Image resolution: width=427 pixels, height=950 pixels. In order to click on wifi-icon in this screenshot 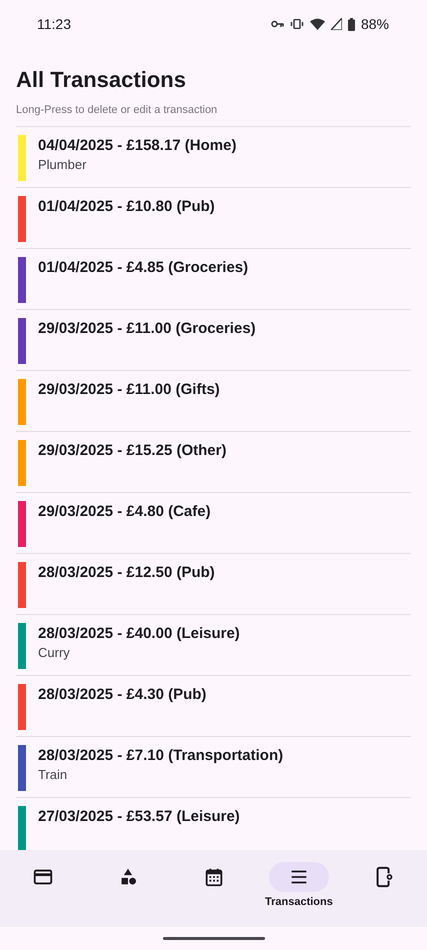, I will do `click(317, 24)`.